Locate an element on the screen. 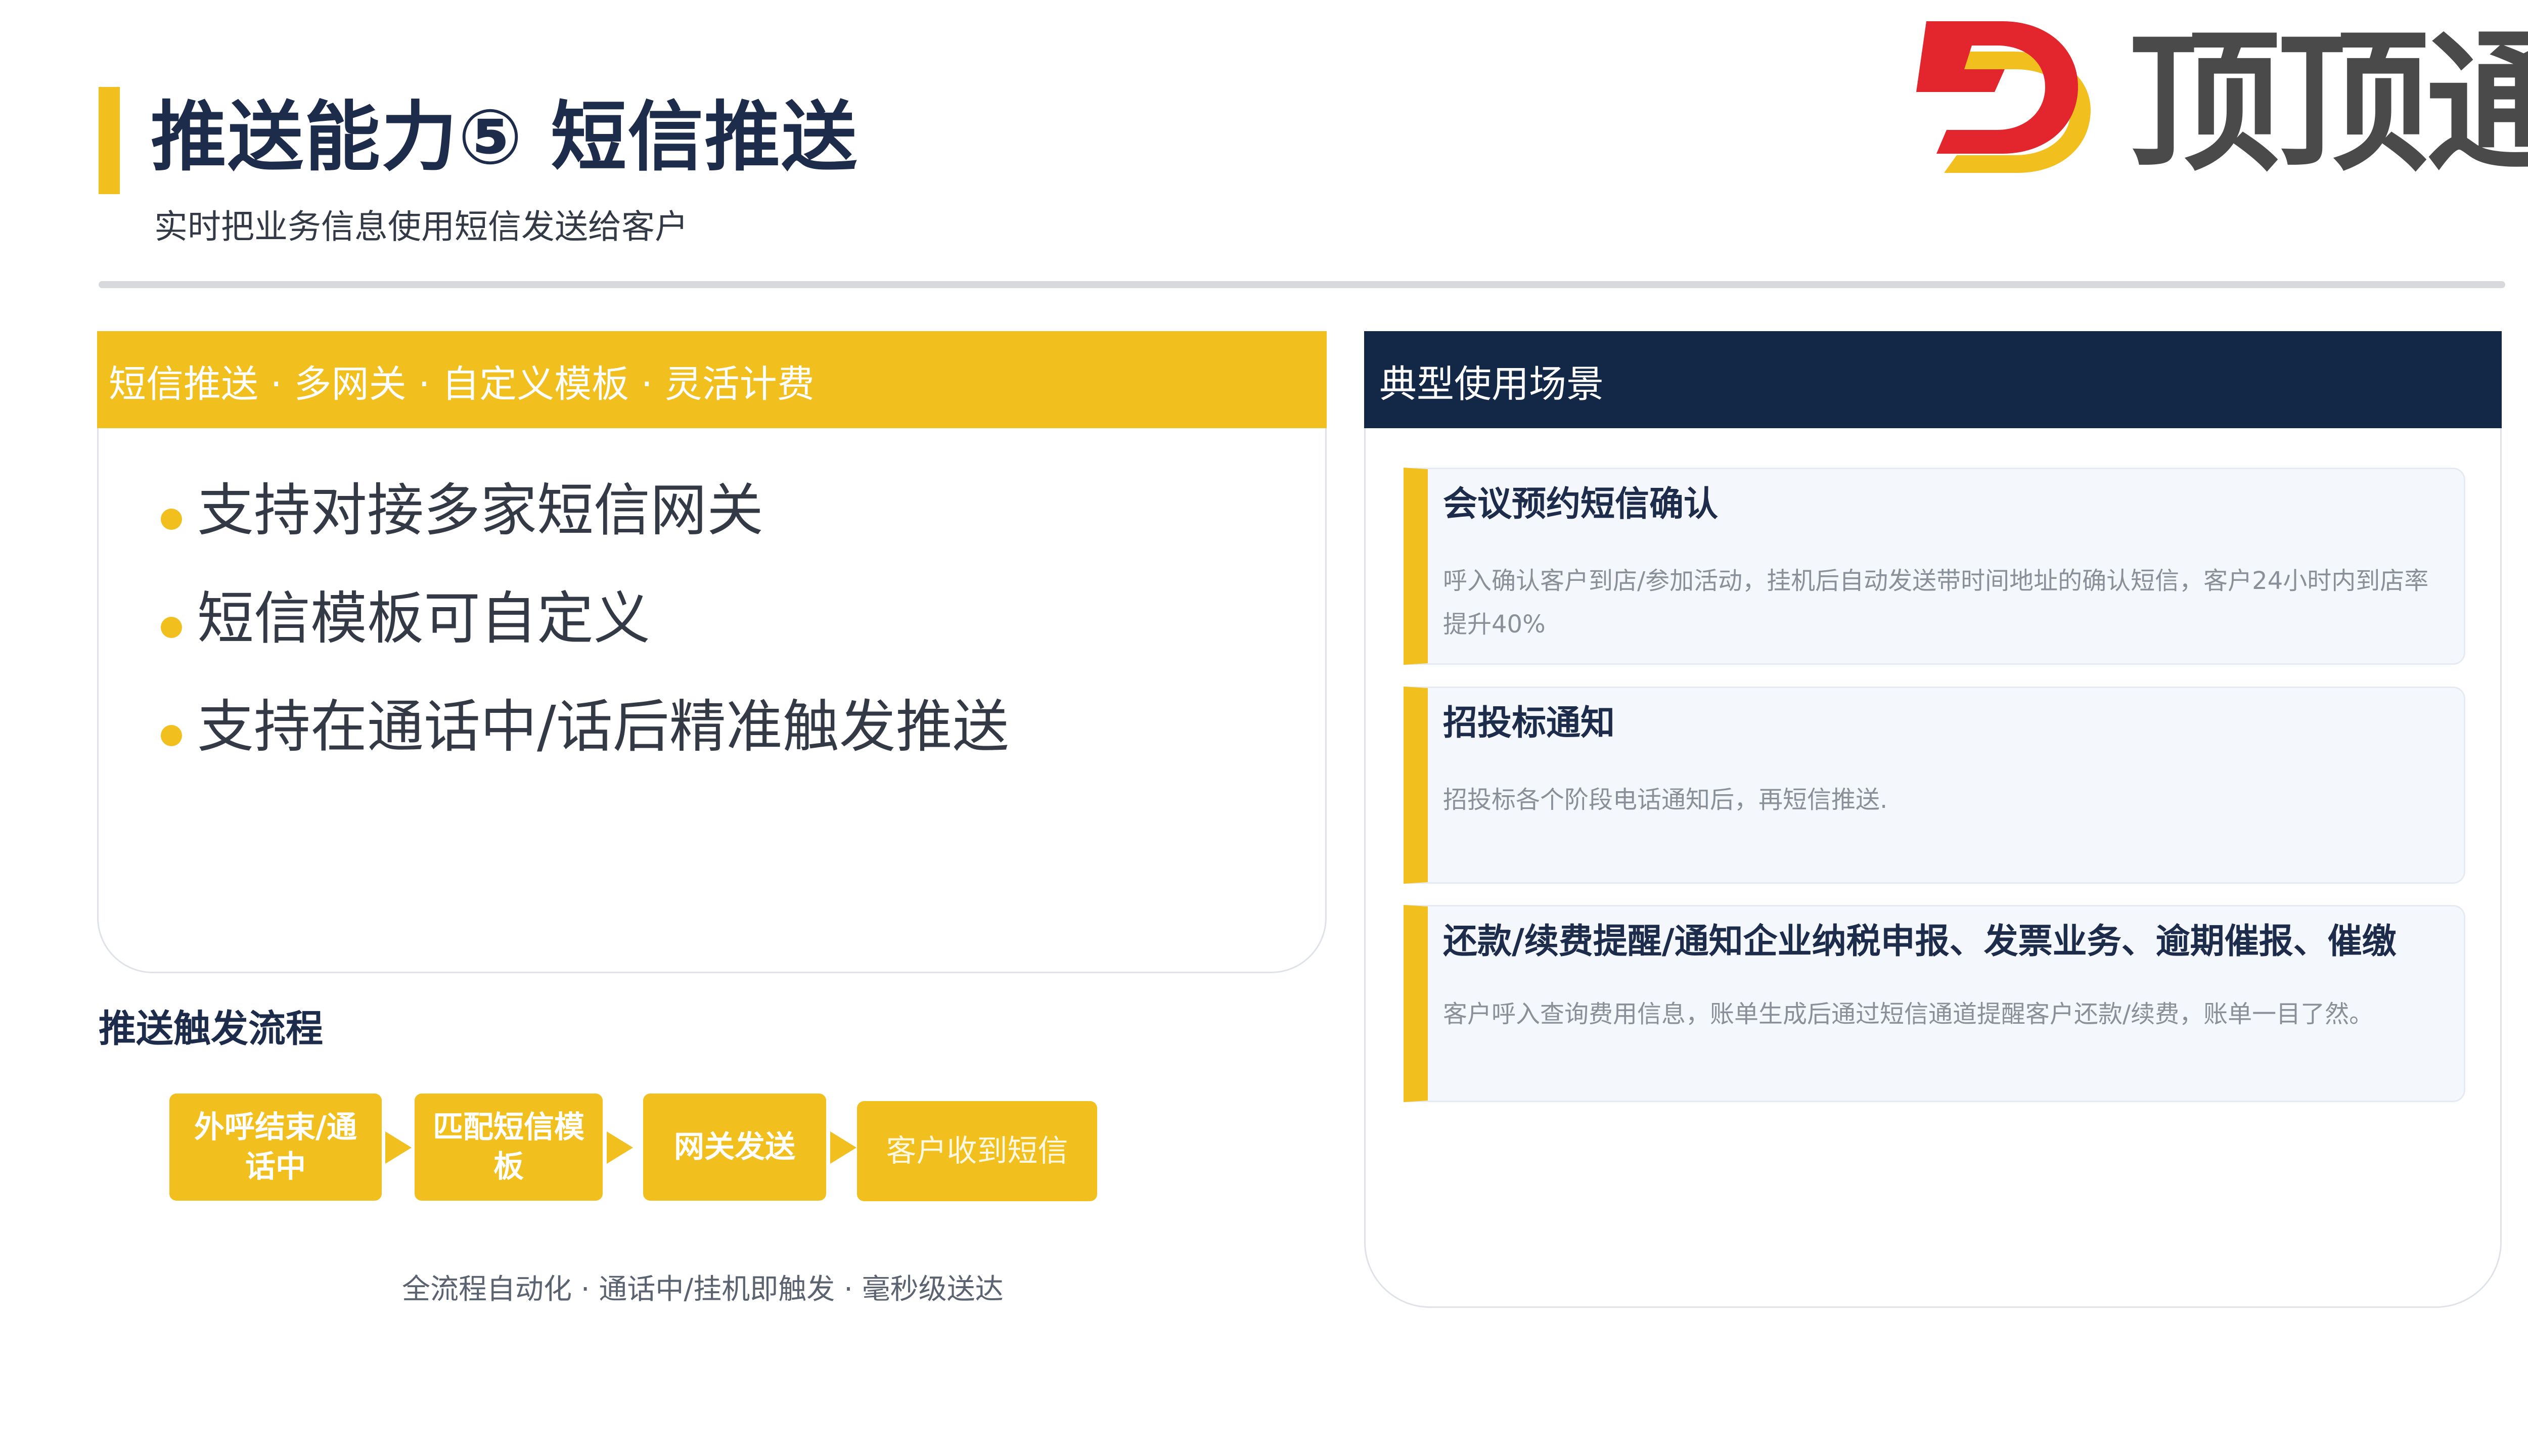  flow-step-customer-receive: 客户收到短信 is located at coordinates (977, 1151).